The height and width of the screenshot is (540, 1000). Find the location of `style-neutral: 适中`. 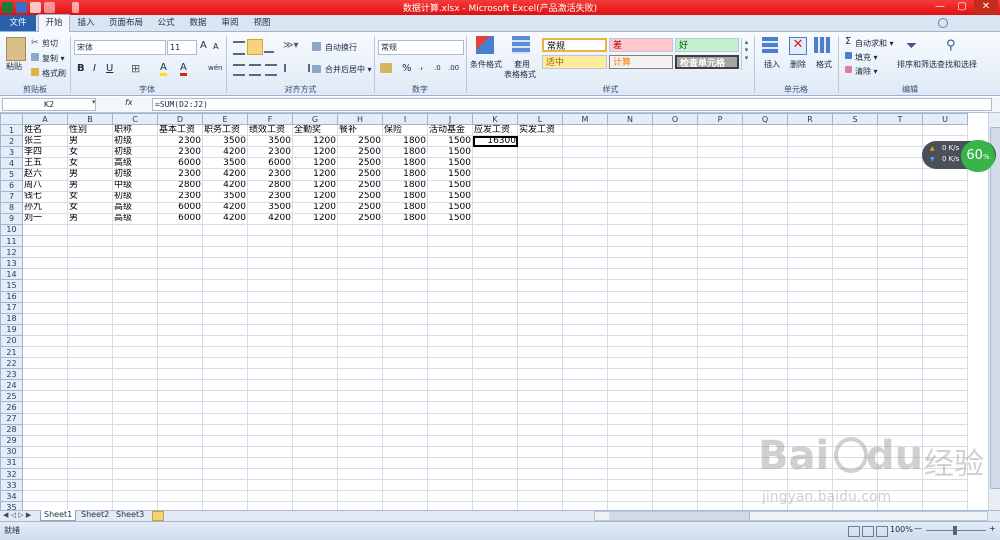

style-neutral: 适中 is located at coordinates (574, 62).